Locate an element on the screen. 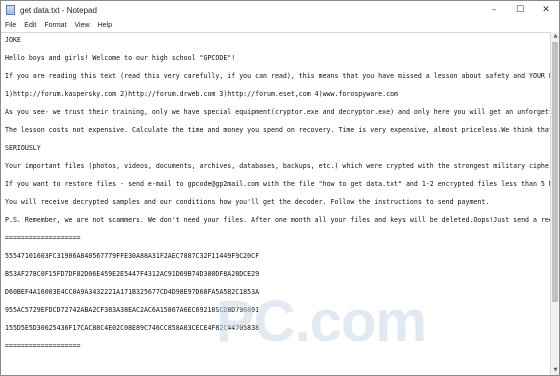  scroll-up-icon: ▲ is located at coordinates (555, 36).